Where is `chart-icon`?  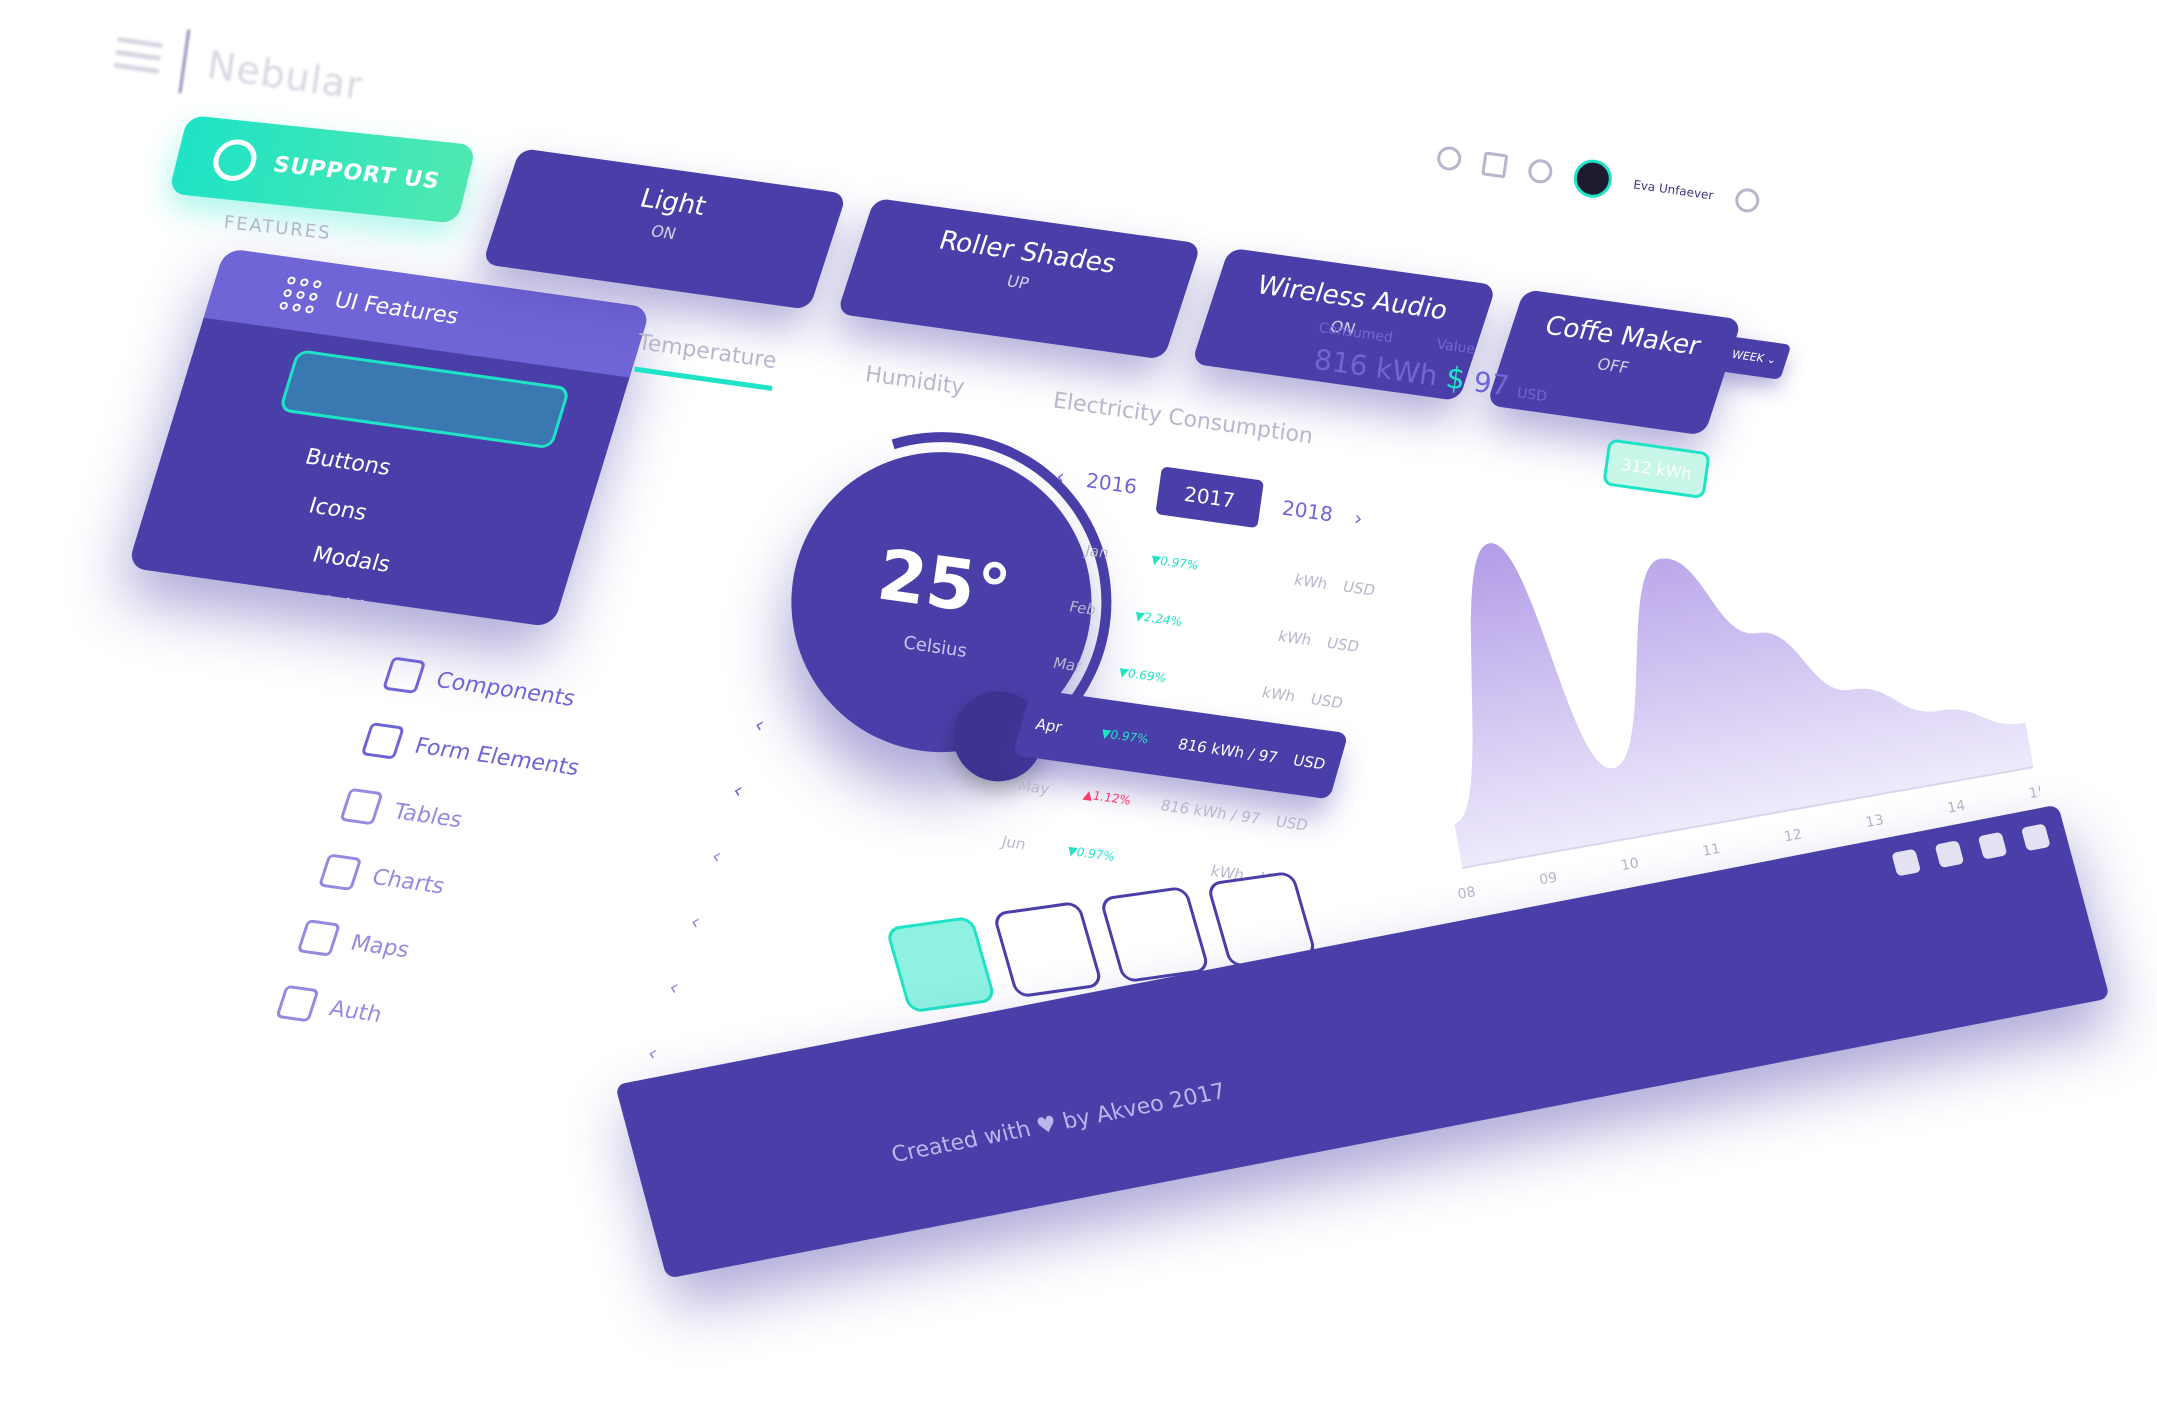 chart-icon is located at coordinates (340, 872).